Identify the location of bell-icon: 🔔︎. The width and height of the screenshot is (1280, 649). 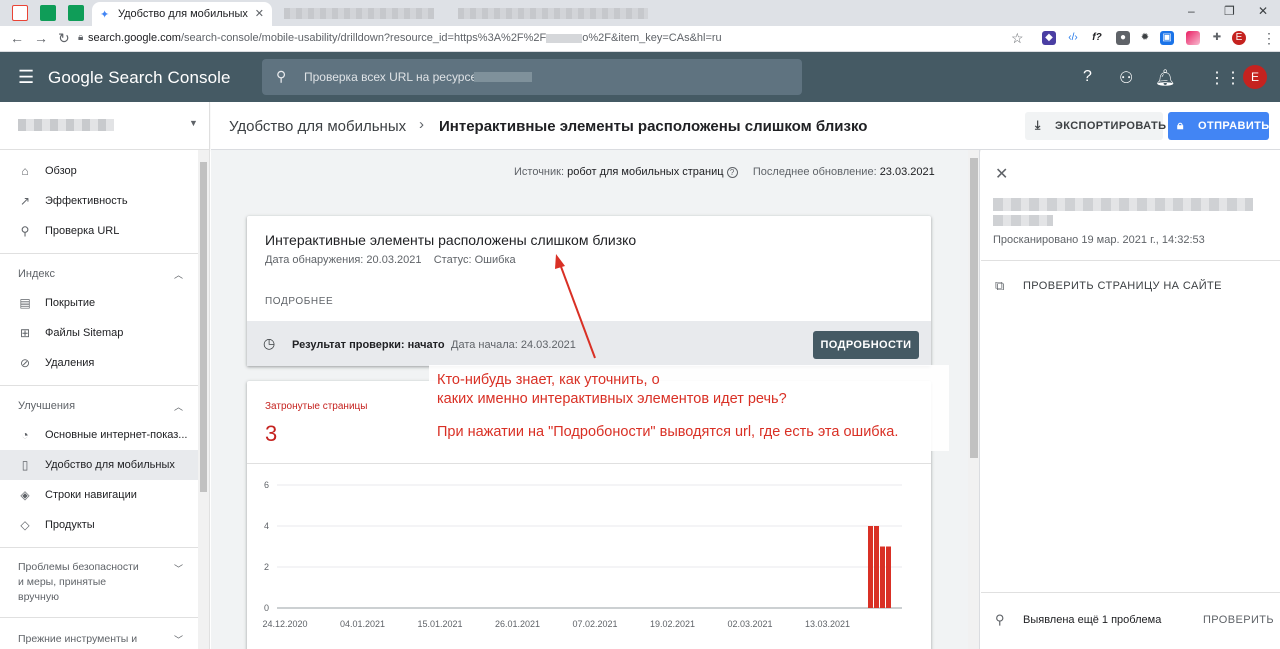
(1165, 78).